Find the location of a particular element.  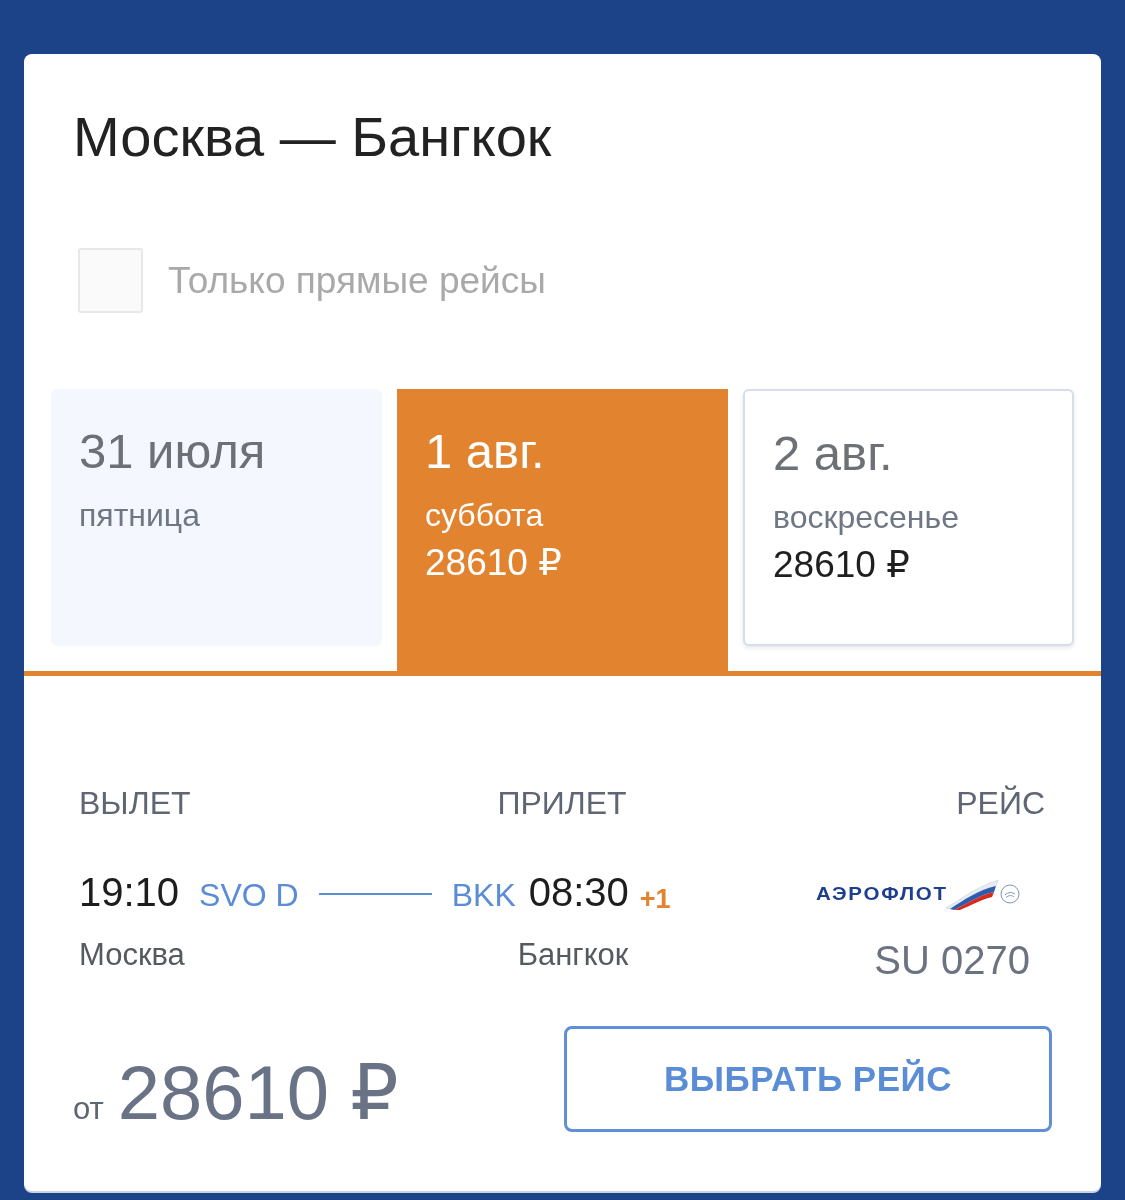

departure-city: Москва is located at coordinates (132, 955).